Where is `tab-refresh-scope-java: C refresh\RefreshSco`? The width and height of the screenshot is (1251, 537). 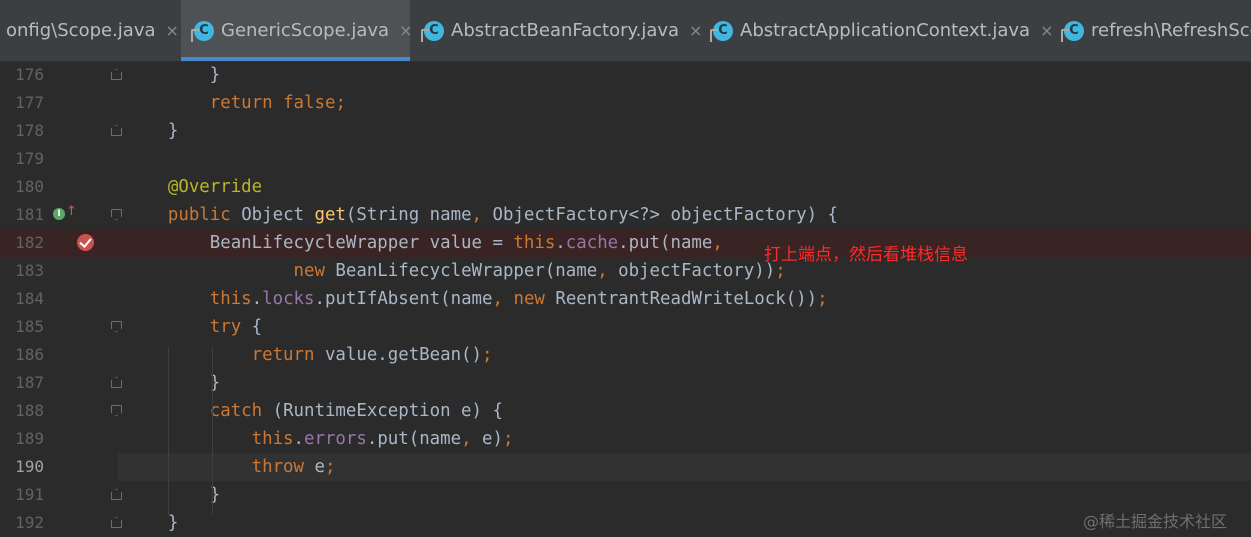
tab-refresh-scope-java: C refresh\RefreshSco is located at coordinates (1156, 30).